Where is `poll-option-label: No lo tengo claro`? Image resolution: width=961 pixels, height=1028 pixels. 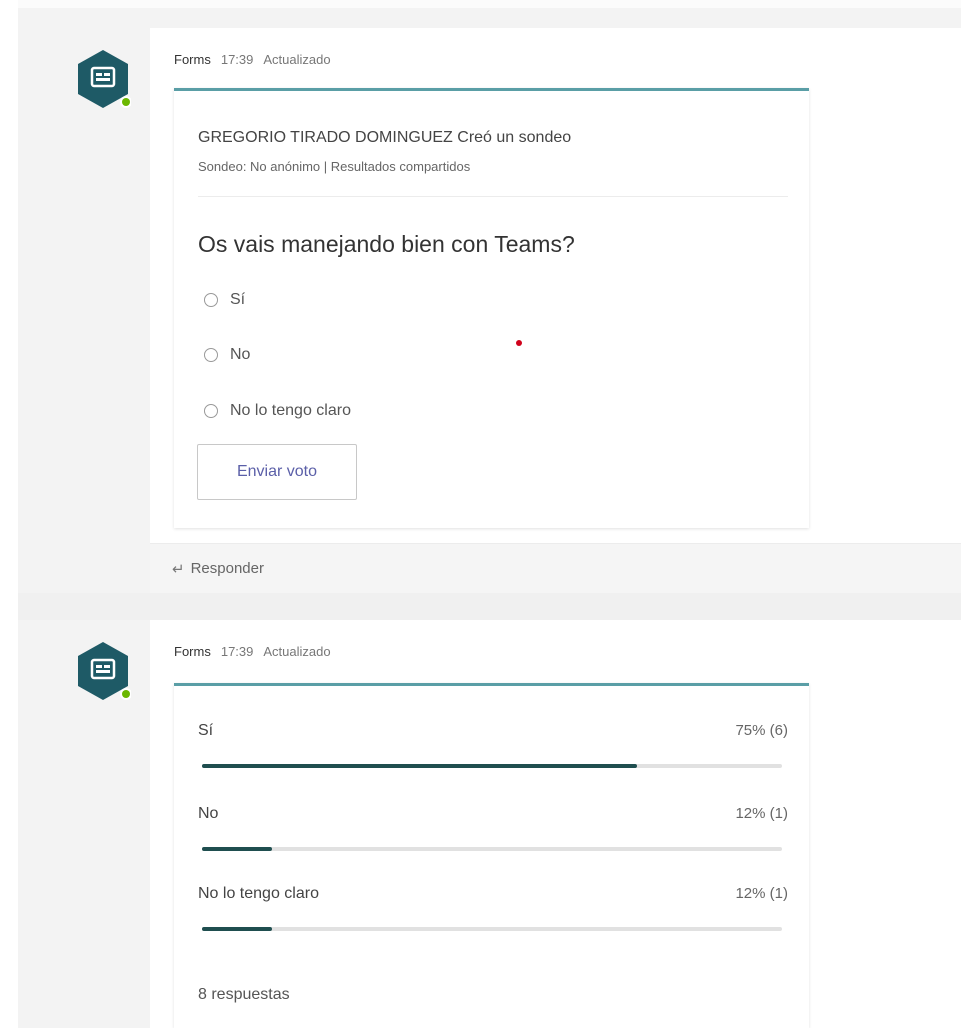
poll-option-label: No lo tengo claro is located at coordinates (290, 410).